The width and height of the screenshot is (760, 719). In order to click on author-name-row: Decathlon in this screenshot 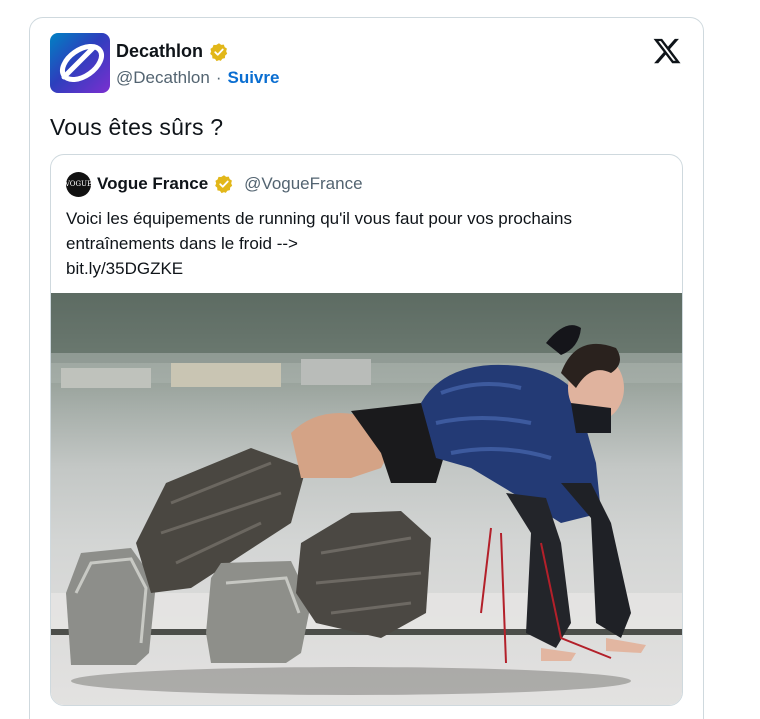, I will do `click(172, 51)`.